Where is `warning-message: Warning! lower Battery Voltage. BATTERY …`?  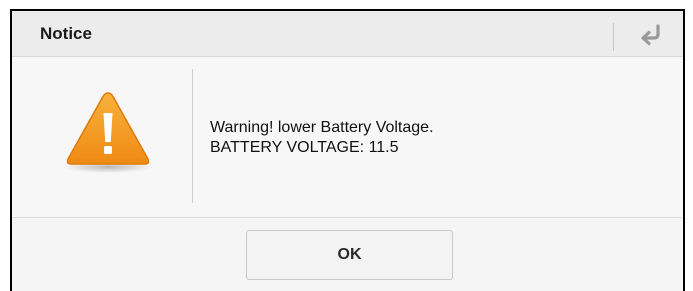 warning-message: Warning! lower Battery Voltage. BATTERY … is located at coordinates (322, 138).